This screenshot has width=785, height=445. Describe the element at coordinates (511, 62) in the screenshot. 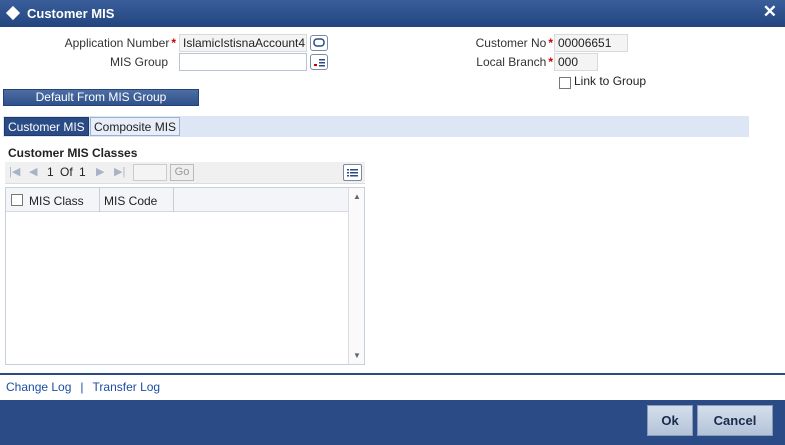

I see `local-branch-label-text: Local Branch` at that location.